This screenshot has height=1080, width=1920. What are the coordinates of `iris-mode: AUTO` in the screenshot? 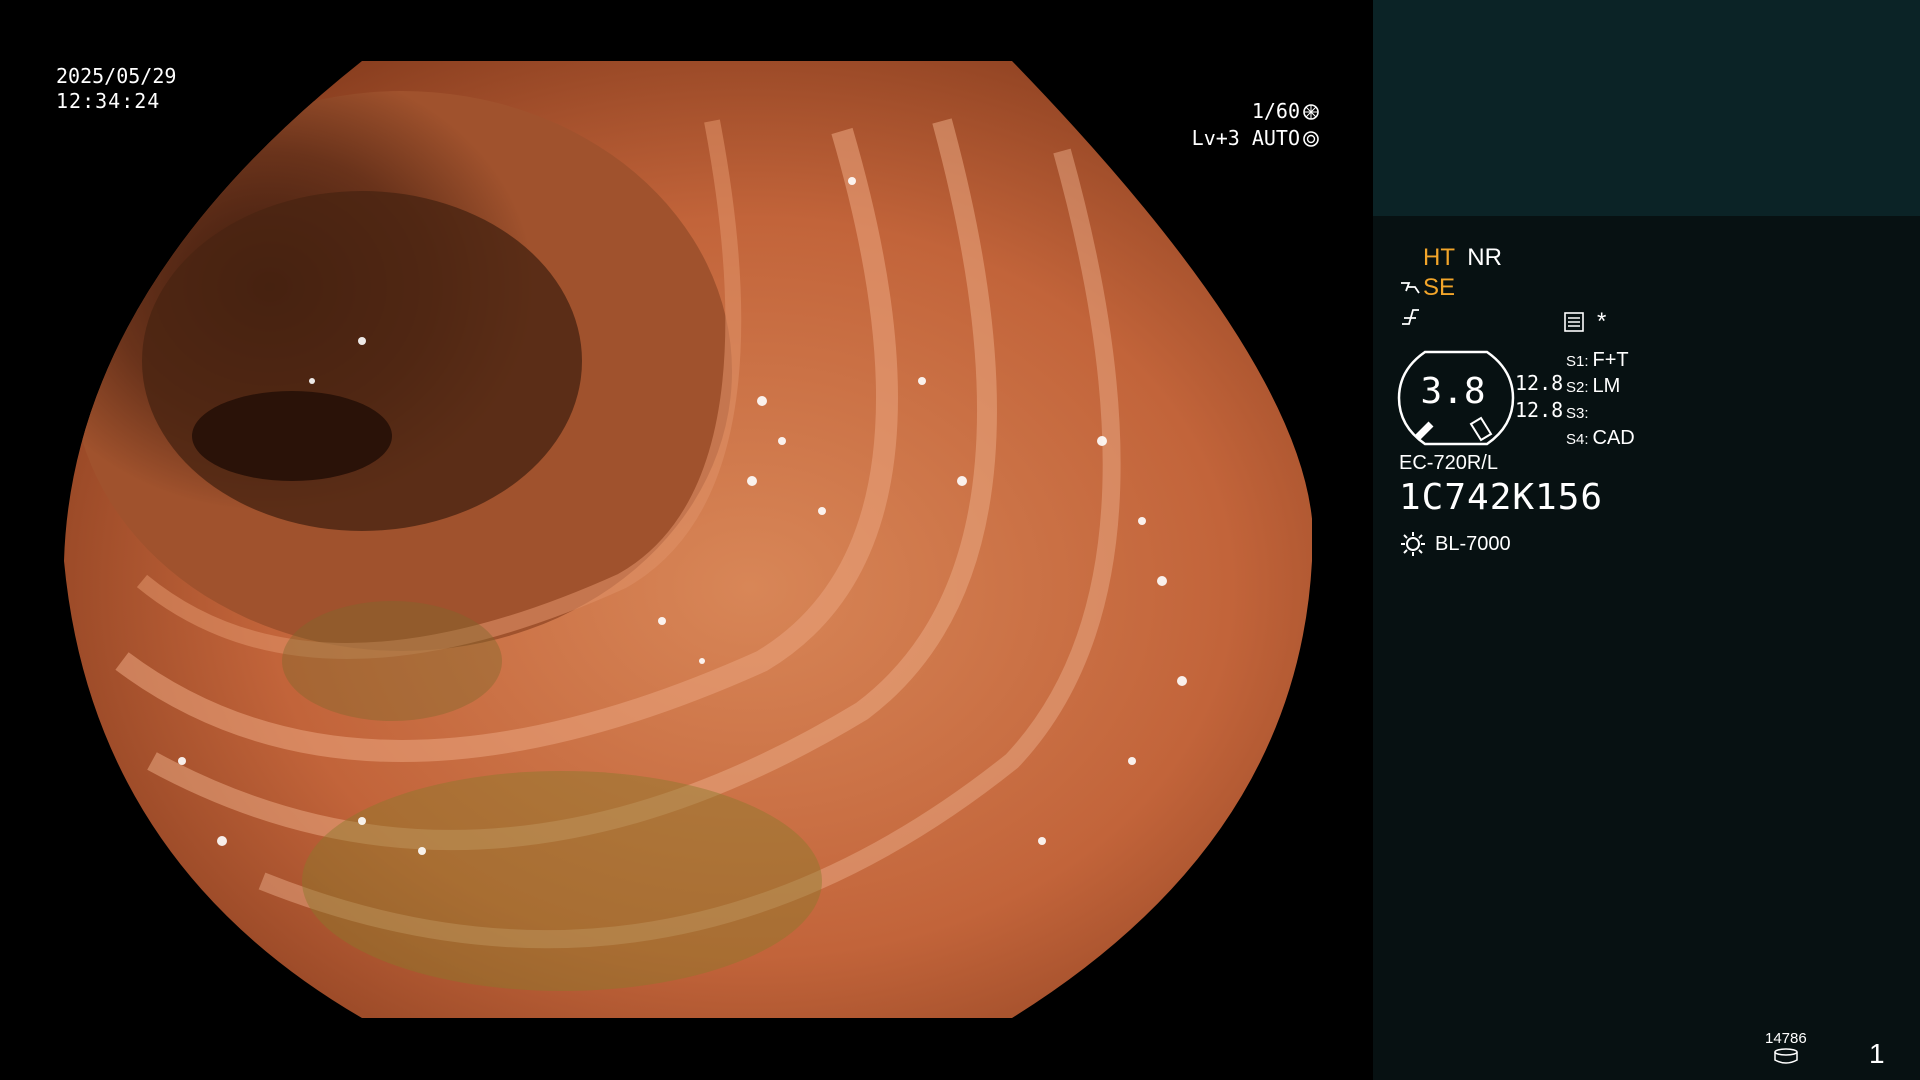 It's located at (1275, 138).